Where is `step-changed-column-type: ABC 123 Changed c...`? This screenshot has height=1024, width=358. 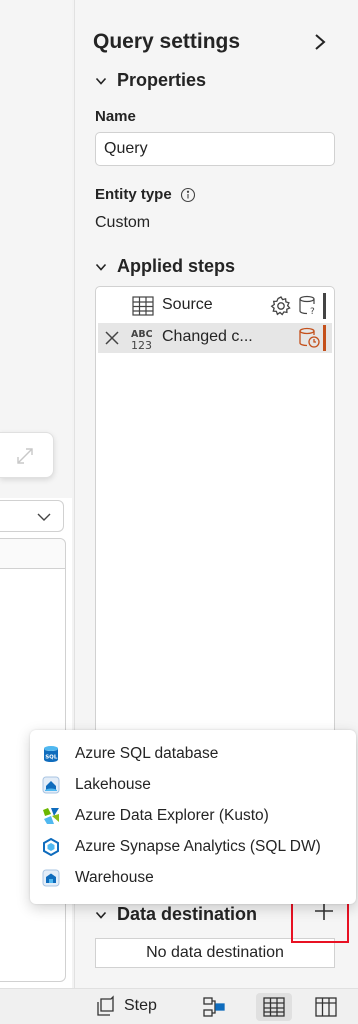 step-changed-column-type: ABC 123 Changed c... is located at coordinates (215, 338).